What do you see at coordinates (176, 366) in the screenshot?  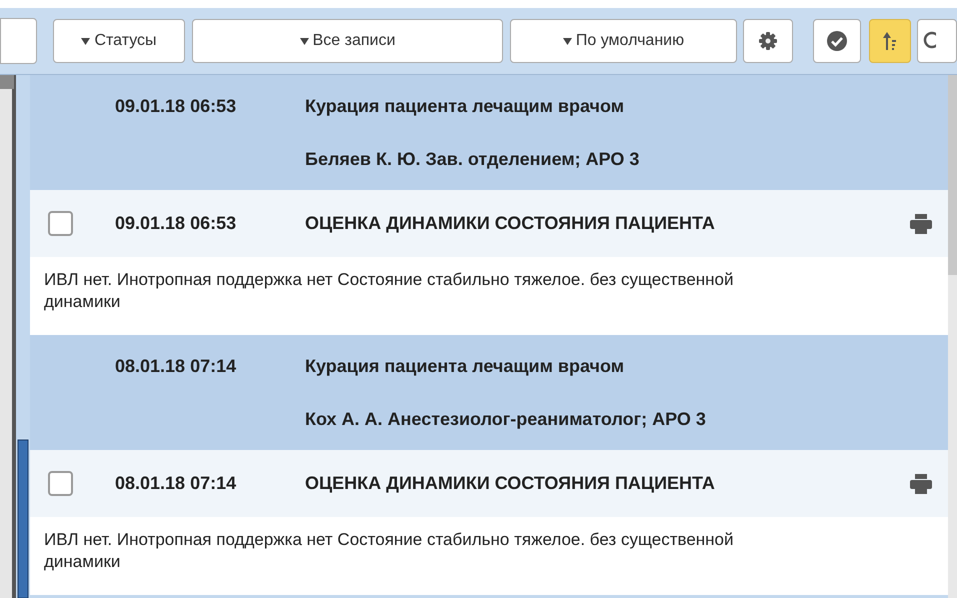 I see `entry-date: 08.01.18 07:14` at bounding box center [176, 366].